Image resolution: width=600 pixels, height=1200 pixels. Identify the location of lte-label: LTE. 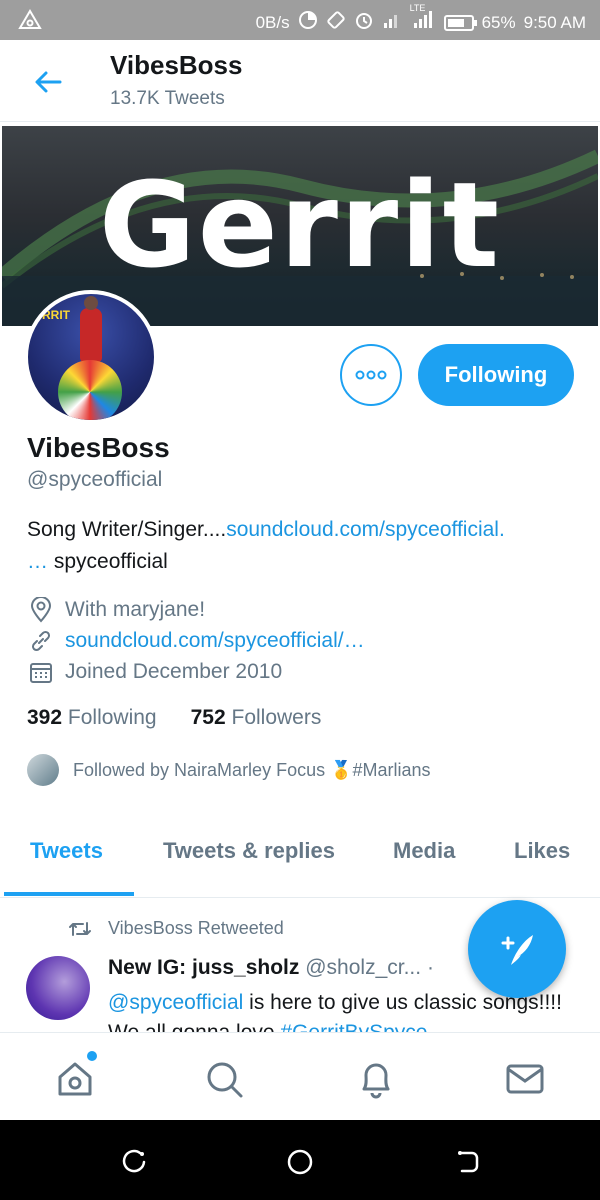
(417, 8).